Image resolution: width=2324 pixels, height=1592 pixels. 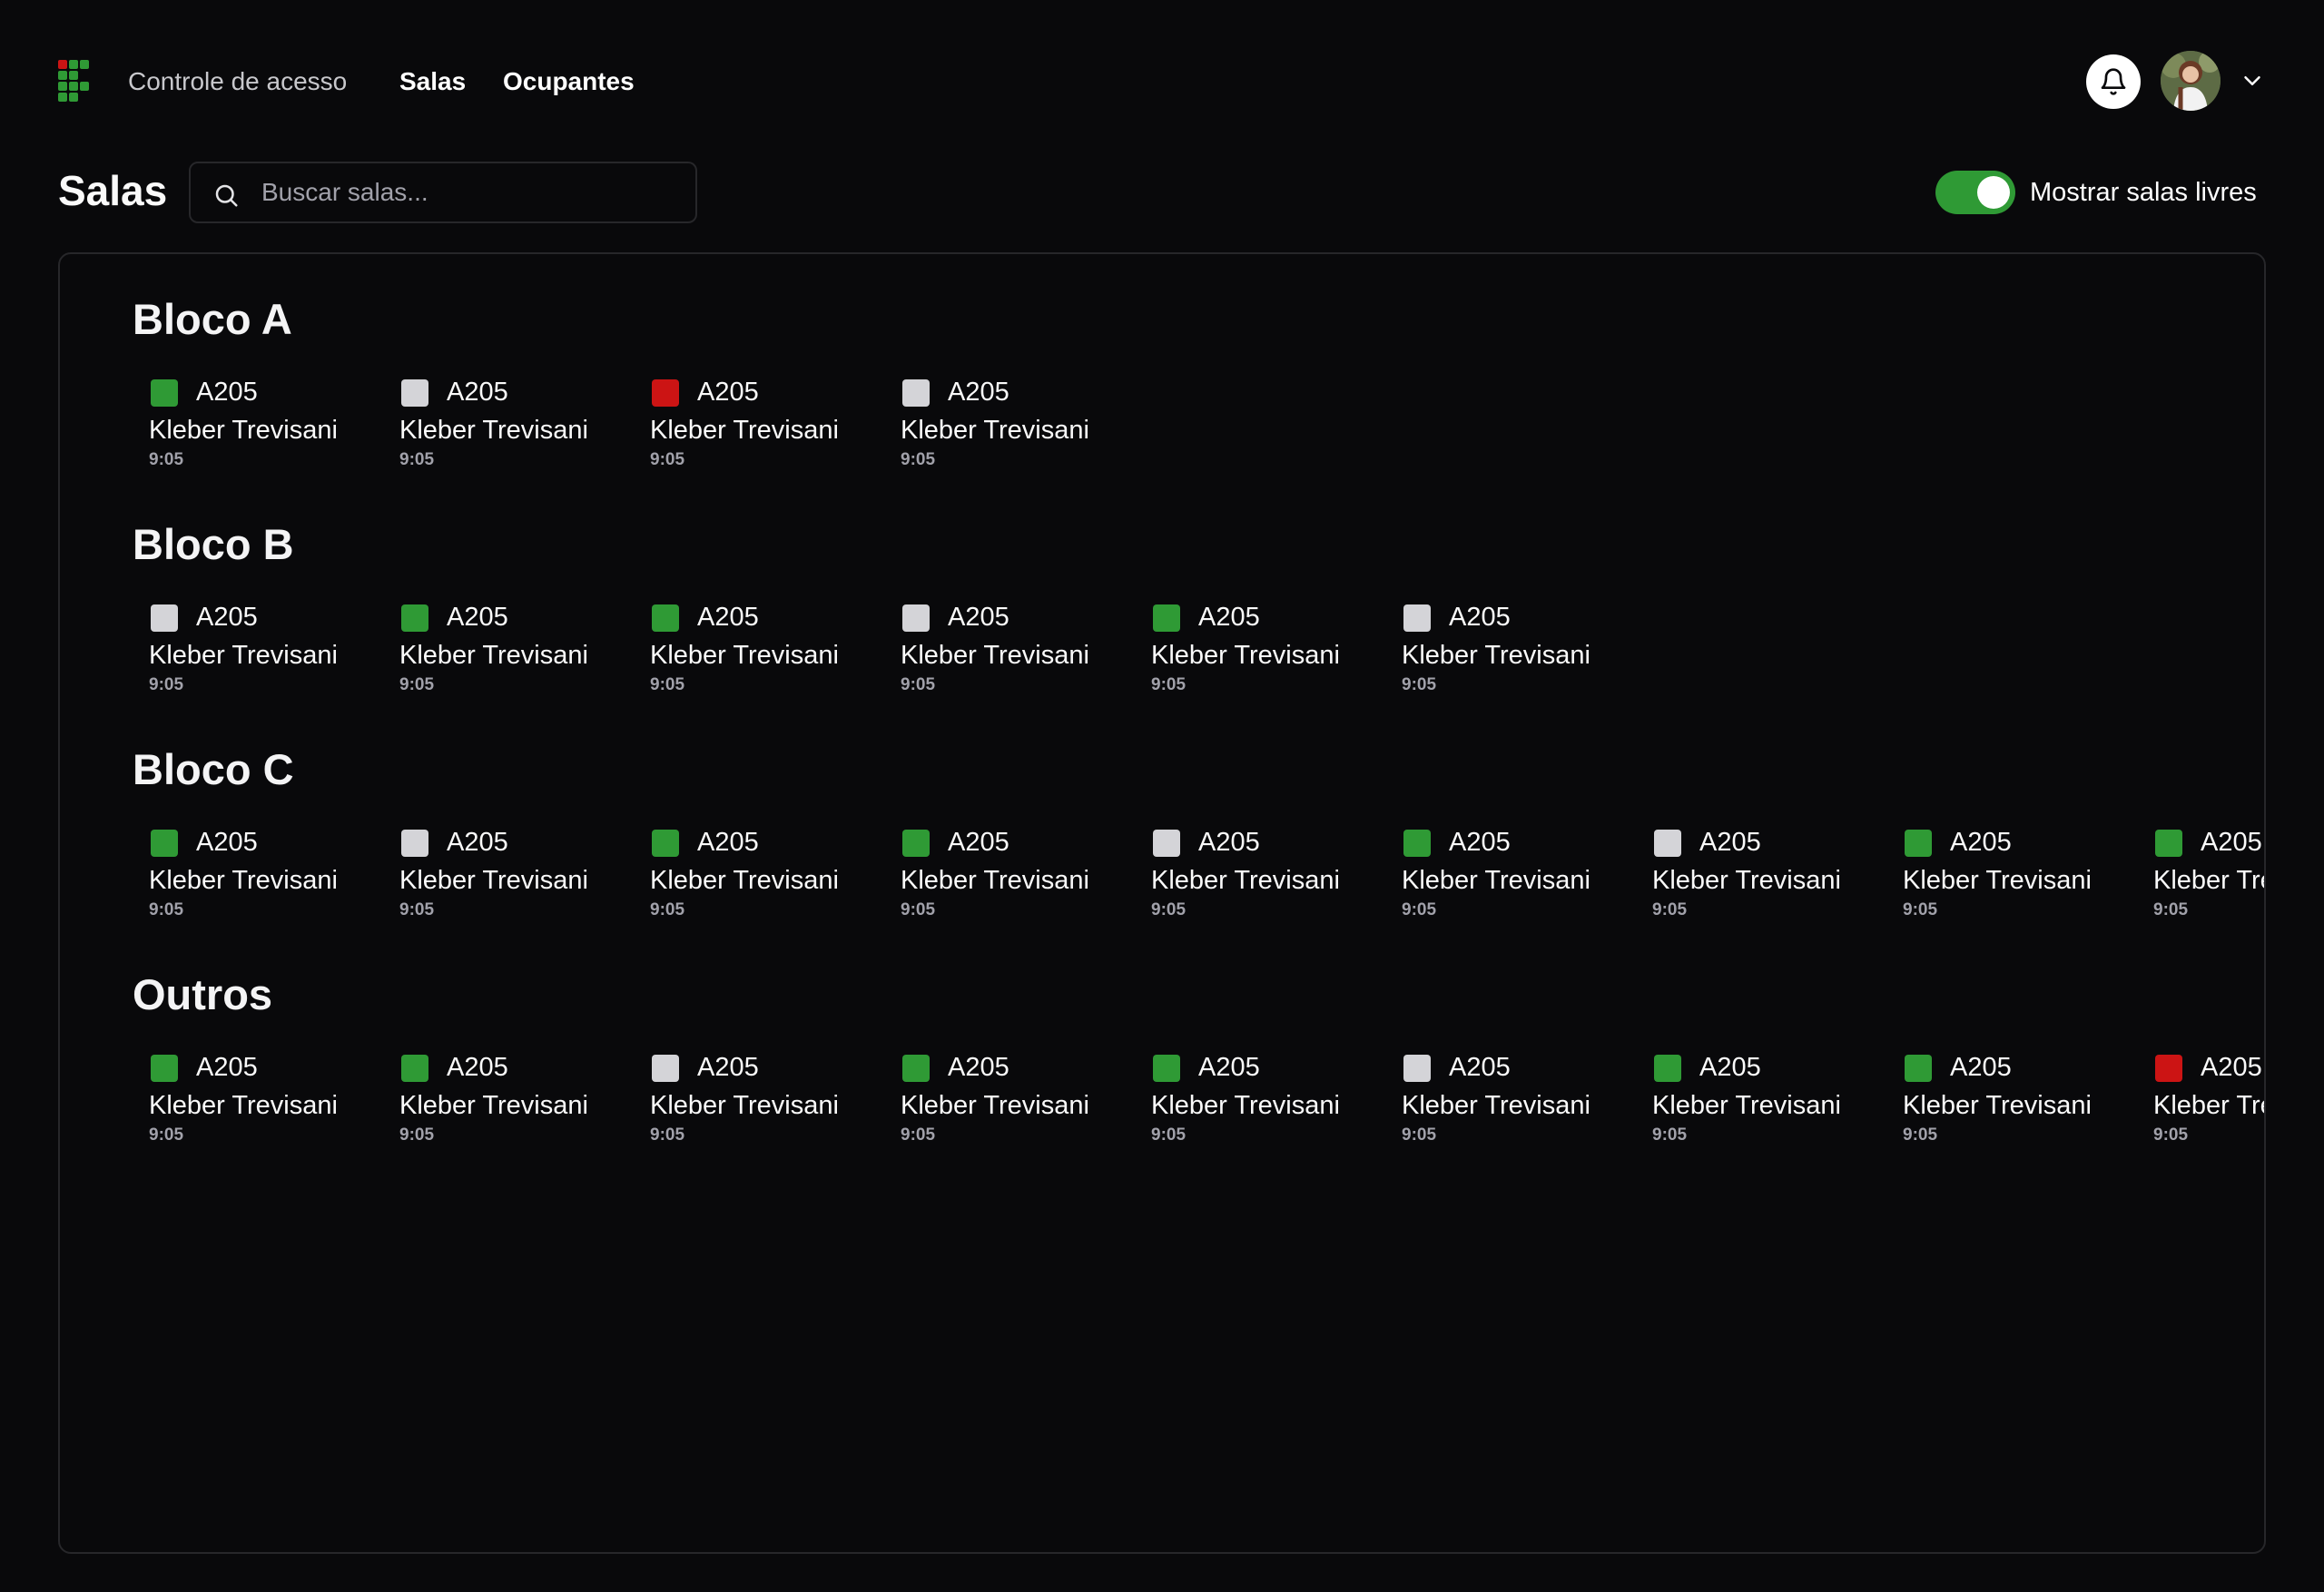 I want to click on logo-icon, so click(x=74, y=81).